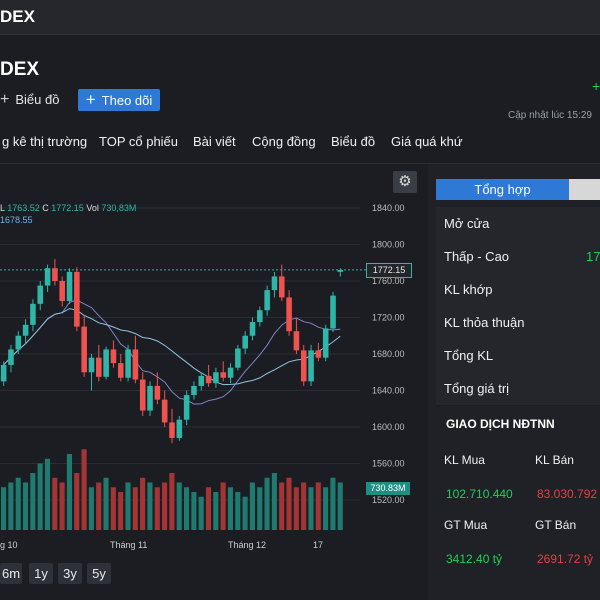  What do you see at coordinates (554, 460) in the screenshot?
I see `kl-ban-label: KL Bán` at bounding box center [554, 460].